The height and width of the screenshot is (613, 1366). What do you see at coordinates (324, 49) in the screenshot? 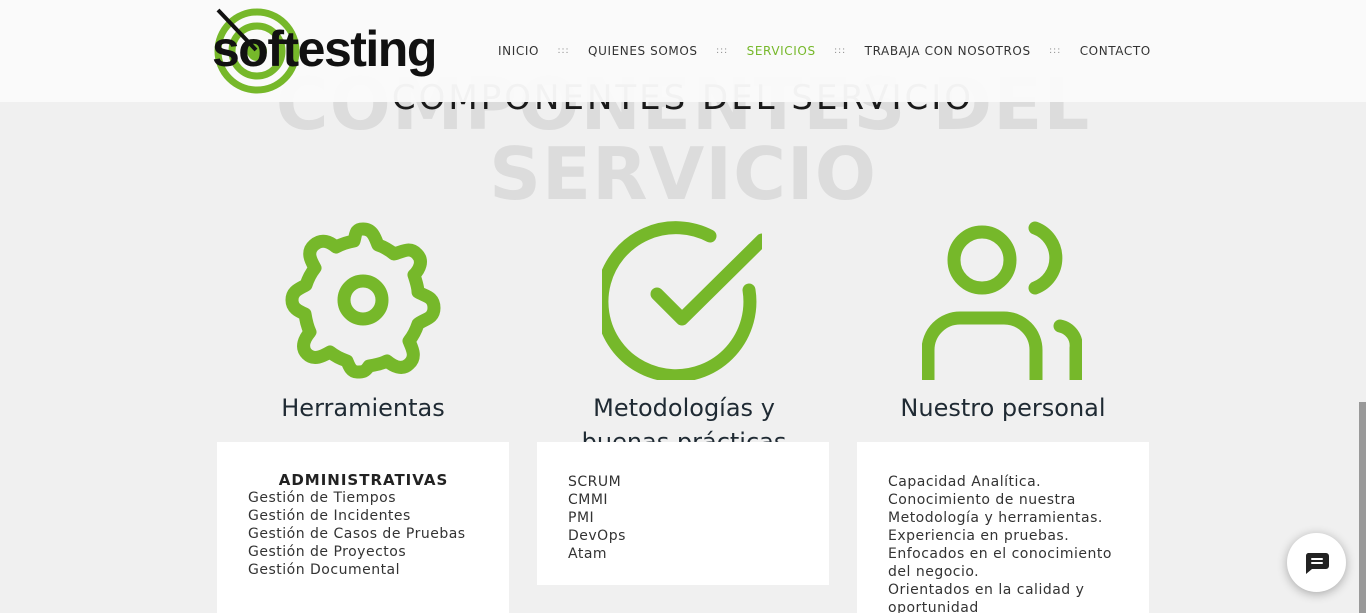
I see `logo-wordmark: softesting` at bounding box center [324, 49].